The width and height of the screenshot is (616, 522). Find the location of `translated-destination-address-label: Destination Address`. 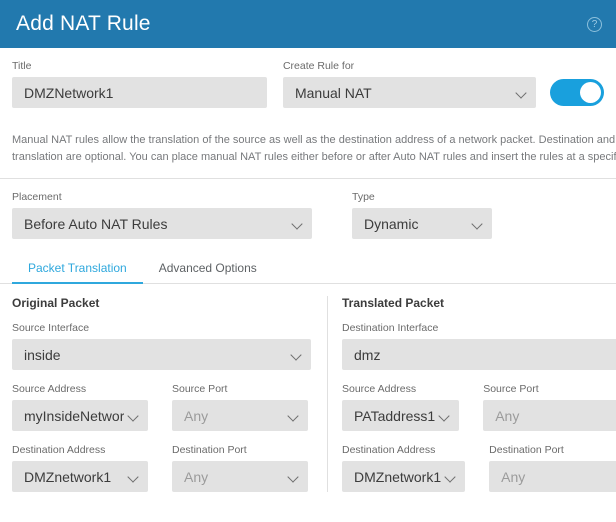

translated-destination-address-label: Destination Address is located at coordinates (389, 450).